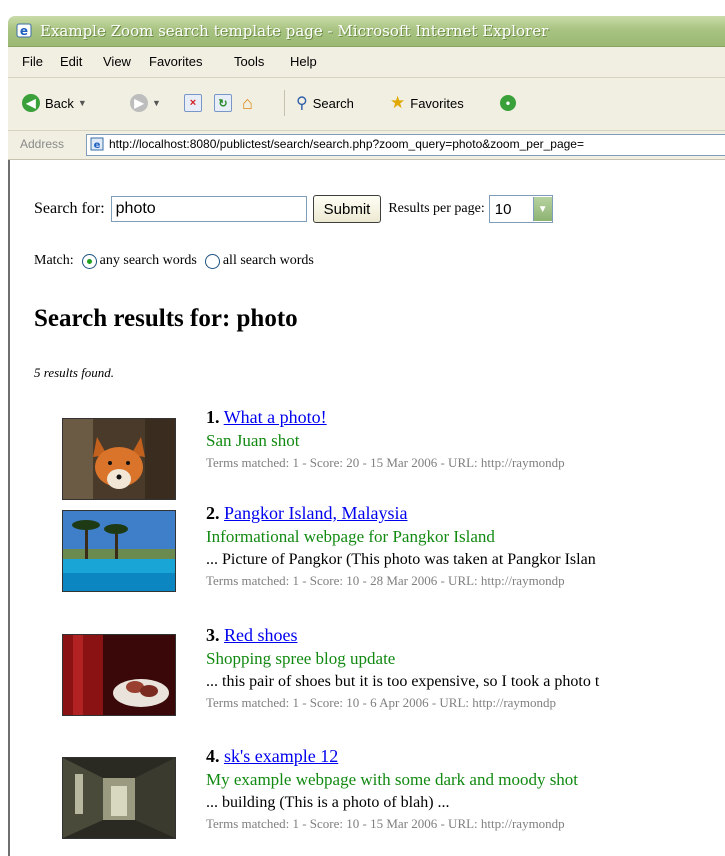  I want to click on forward-button: ▶ ▼, so click(145, 103).